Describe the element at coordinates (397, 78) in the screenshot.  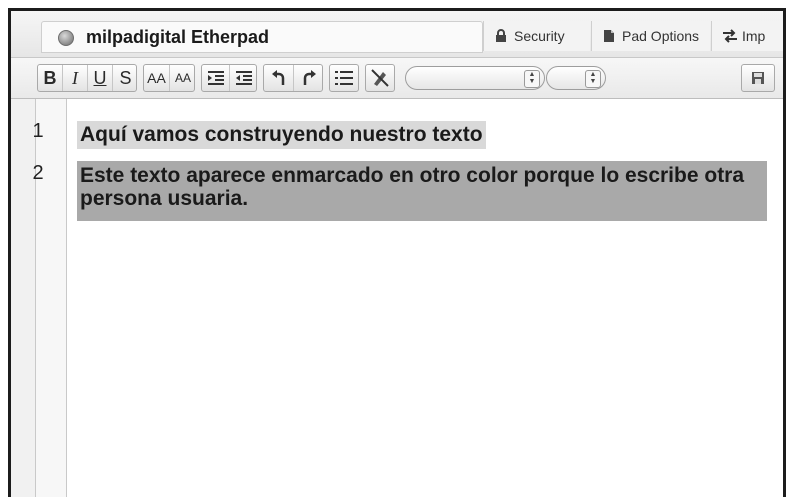
I see `formatting-toolbar: B I U S AA AA ▲ ▼ ▲ ▼` at that location.